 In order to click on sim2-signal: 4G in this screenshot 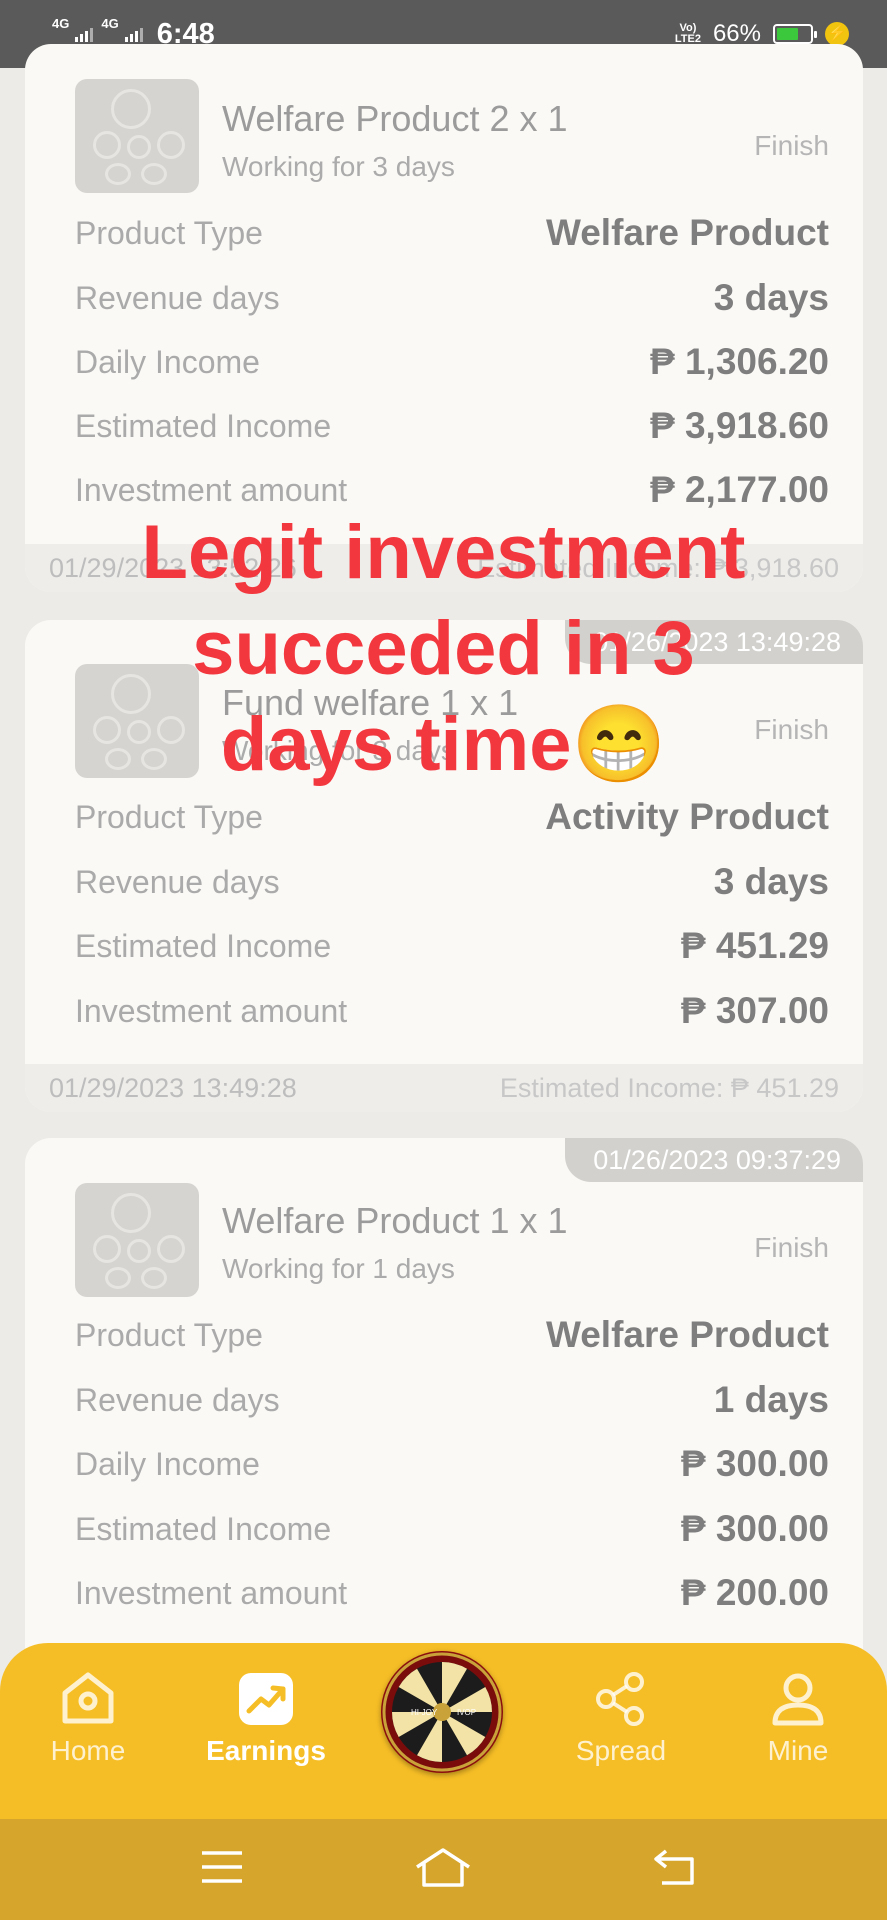, I will do `click(122, 29)`.